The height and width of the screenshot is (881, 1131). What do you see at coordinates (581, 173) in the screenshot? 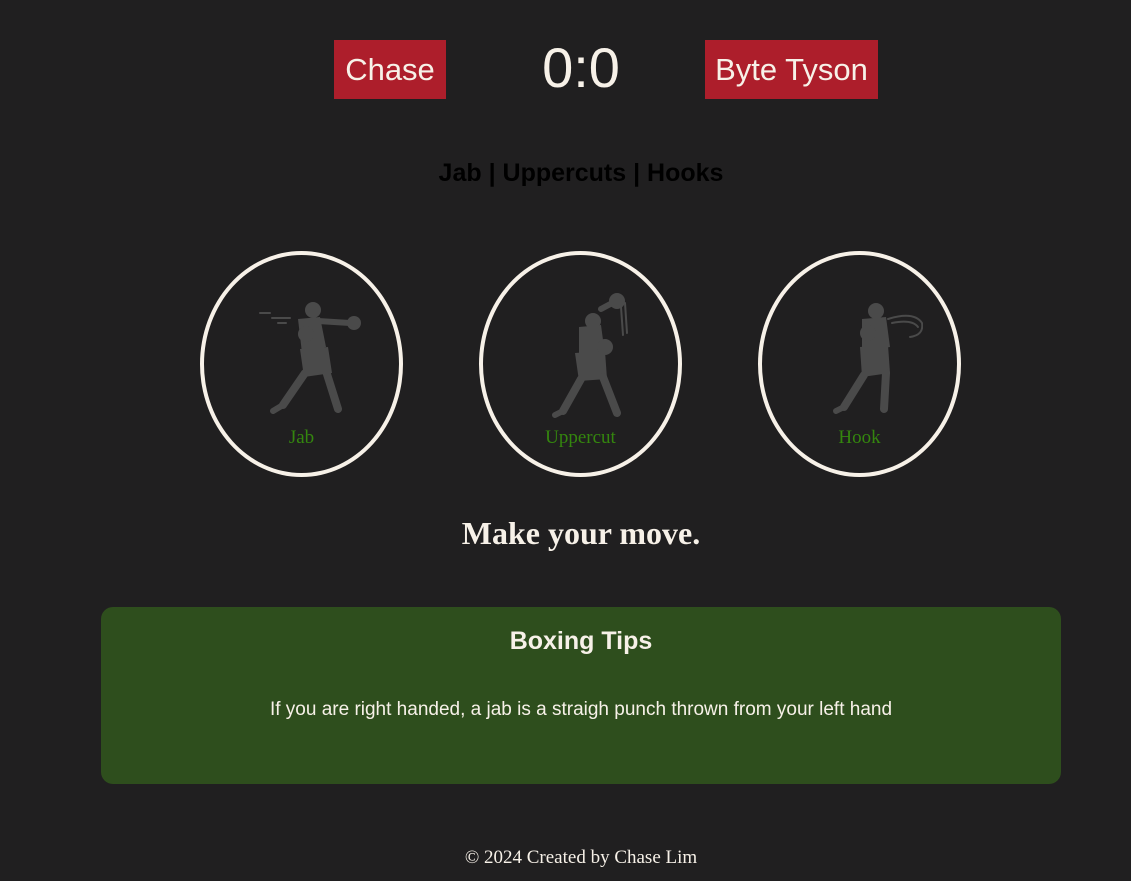
I see `moves-header: Jab | Uppercuts | Hooks` at bounding box center [581, 173].